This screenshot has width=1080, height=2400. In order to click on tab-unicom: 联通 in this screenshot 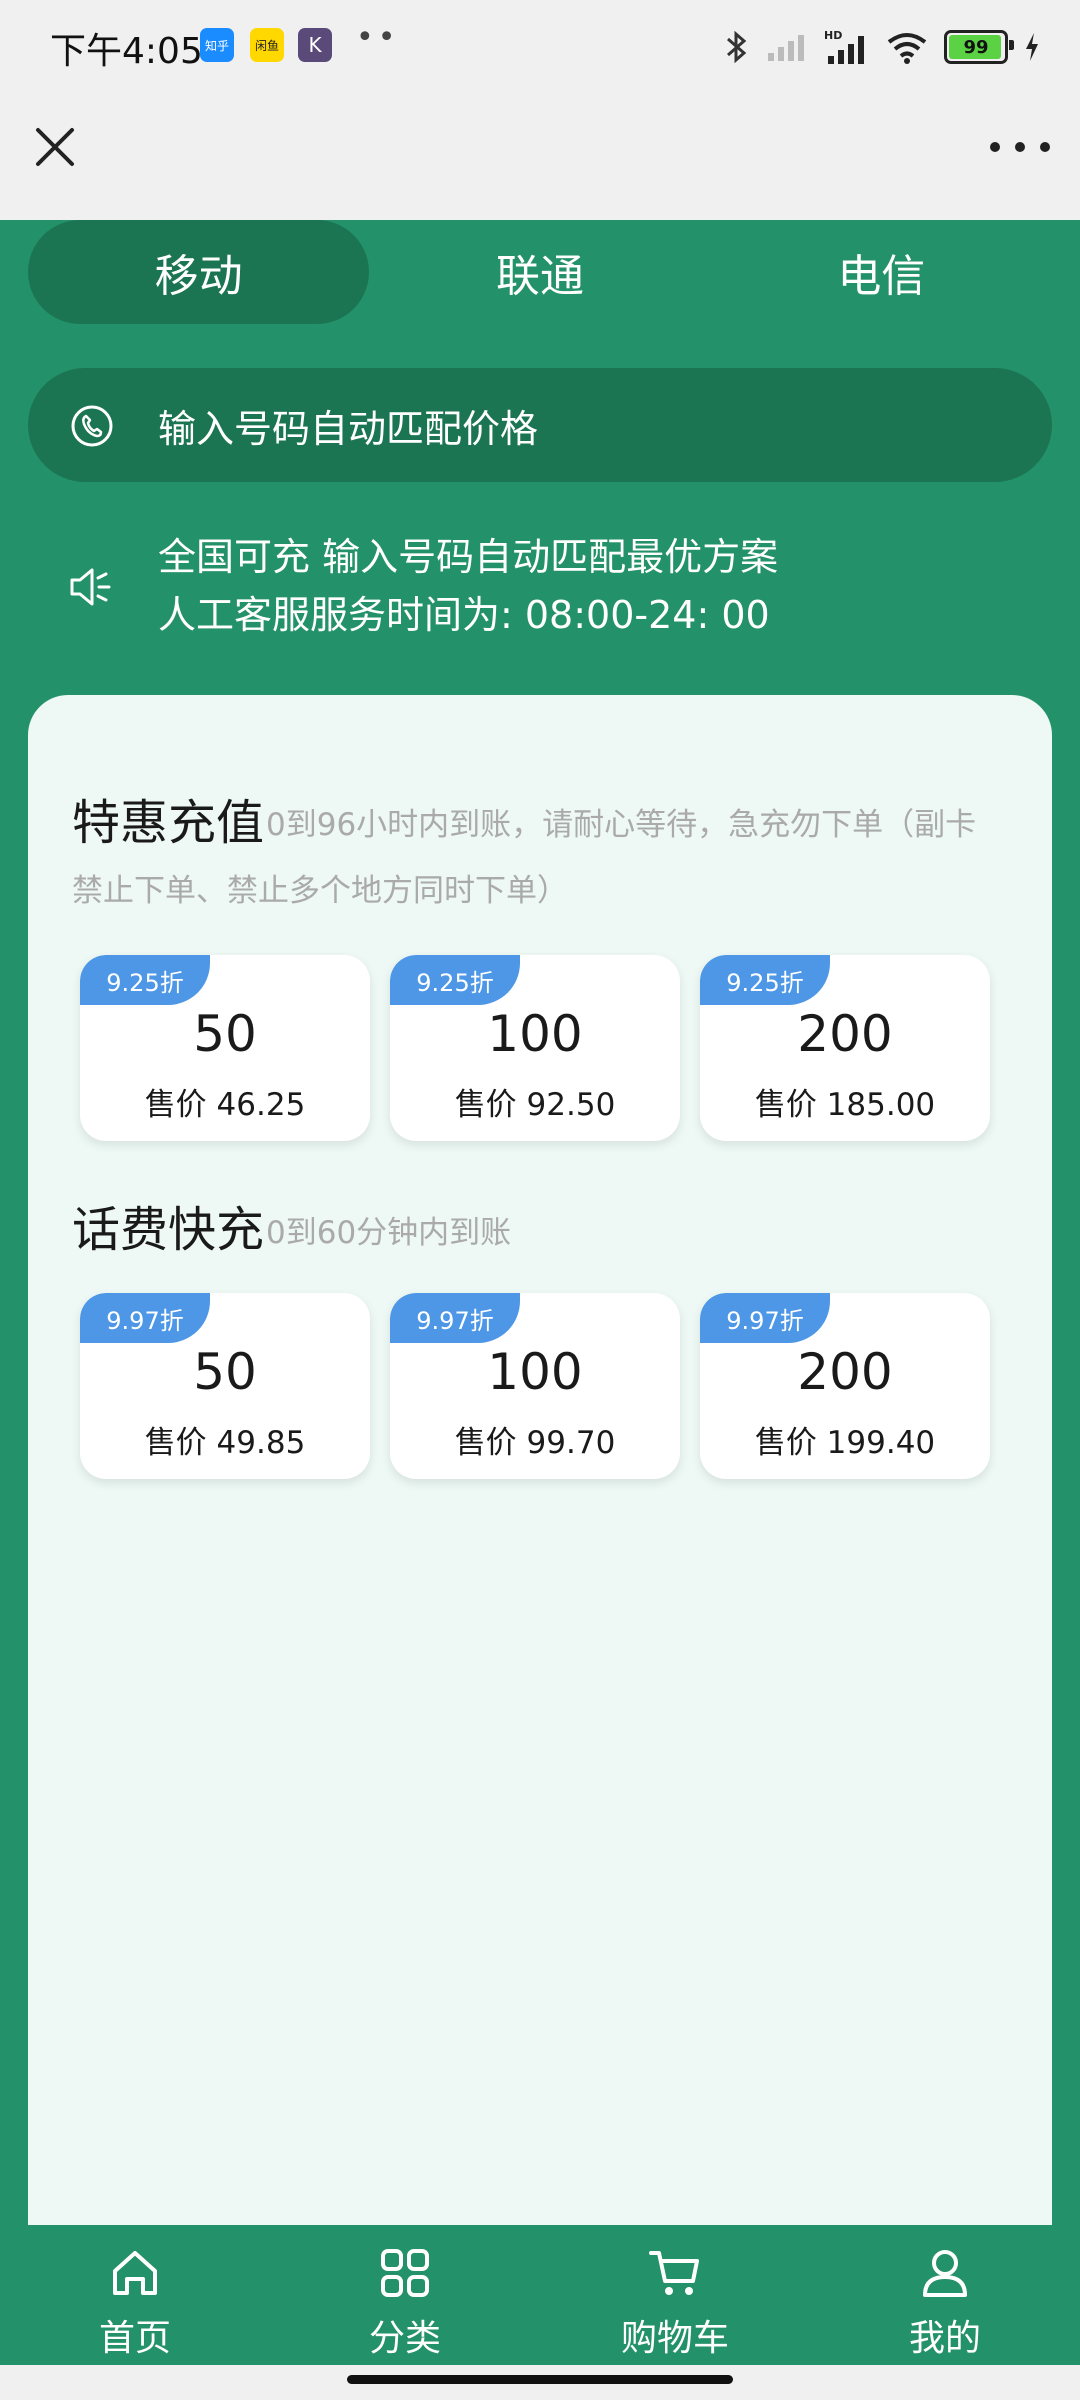, I will do `click(539, 272)`.